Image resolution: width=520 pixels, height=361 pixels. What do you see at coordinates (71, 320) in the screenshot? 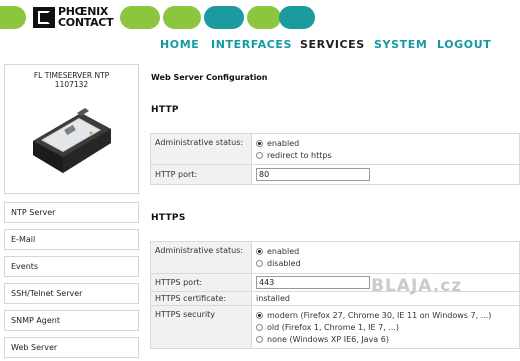
I see `sidebar-item-snmp-agent: SNMP Agent` at bounding box center [71, 320].